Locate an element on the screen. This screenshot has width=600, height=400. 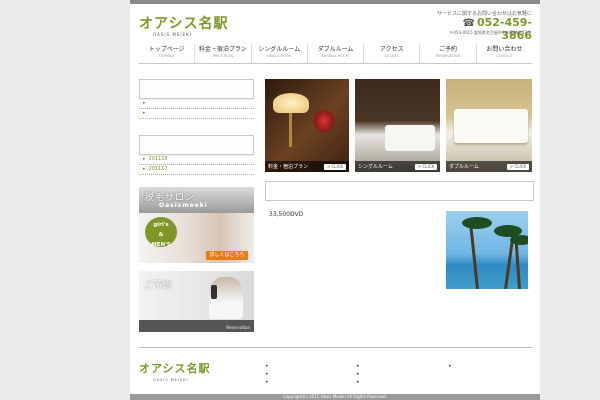
reservation-bar-label: Reservation is located at coordinates (238, 327).